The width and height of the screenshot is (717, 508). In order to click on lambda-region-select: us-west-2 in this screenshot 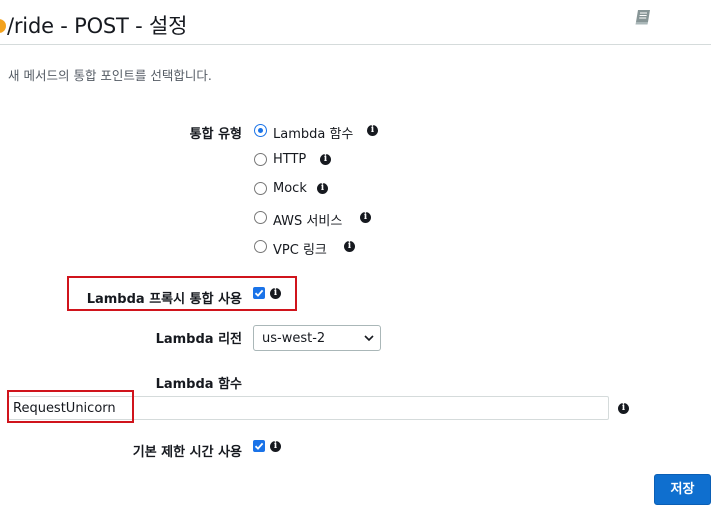, I will do `click(317, 338)`.